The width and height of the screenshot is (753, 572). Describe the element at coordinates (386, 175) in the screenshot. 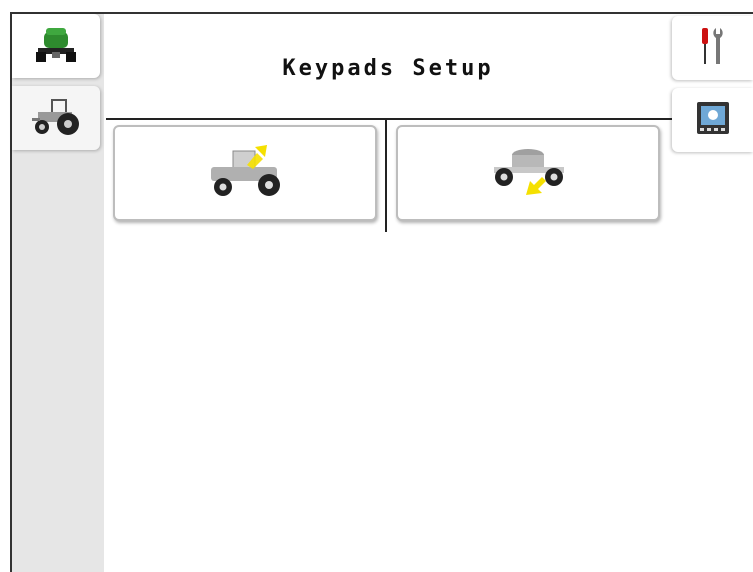

I see `column-divider` at that location.